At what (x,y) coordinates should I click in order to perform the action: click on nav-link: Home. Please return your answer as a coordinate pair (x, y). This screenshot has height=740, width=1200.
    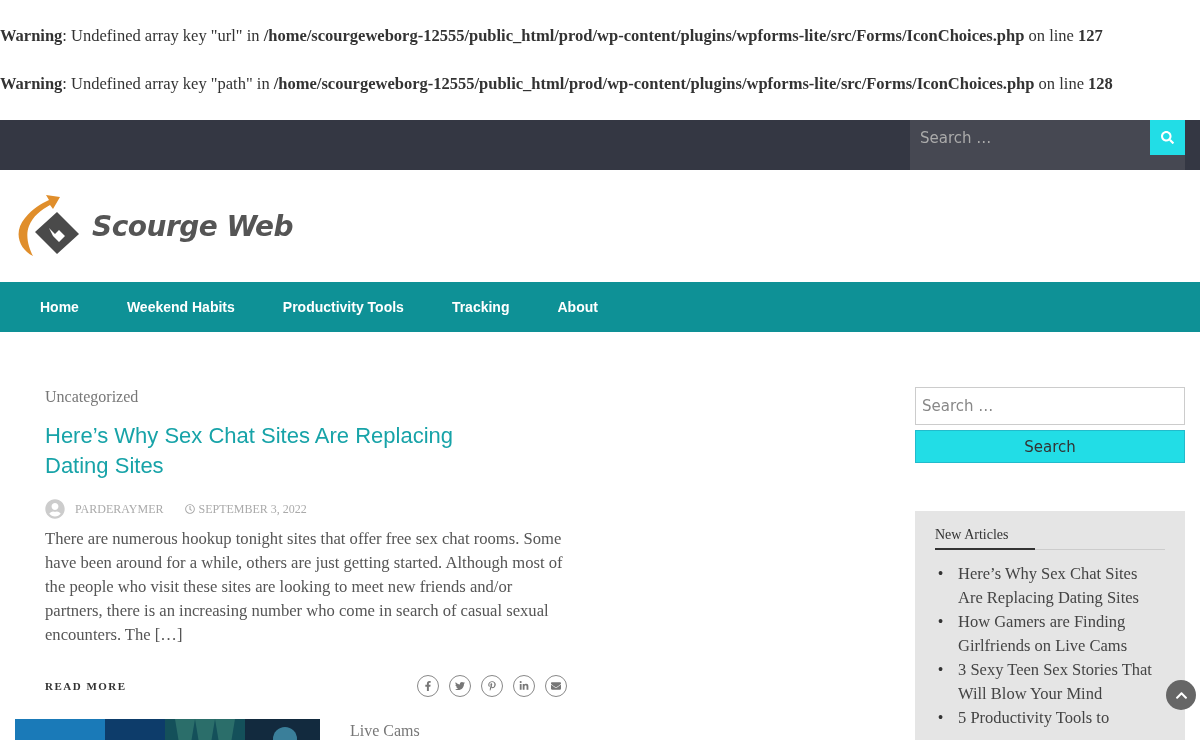
    Looking at the image, I should click on (59, 307).